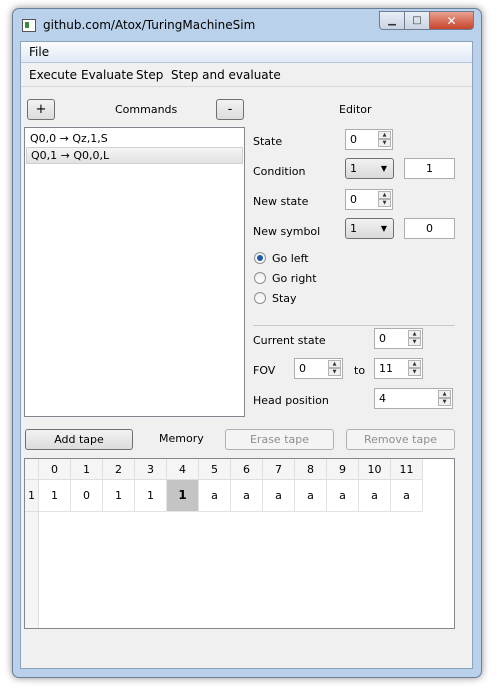 This screenshot has width=497, height=692. I want to click on column-header: 0, so click(55, 469).